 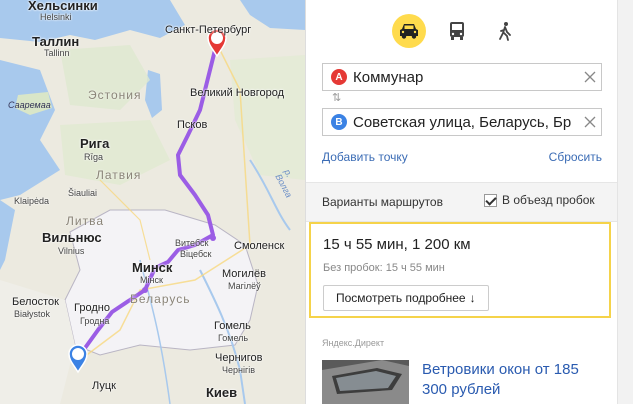 I want to click on city-mogilev: Могилёв, so click(x=244, y=274).